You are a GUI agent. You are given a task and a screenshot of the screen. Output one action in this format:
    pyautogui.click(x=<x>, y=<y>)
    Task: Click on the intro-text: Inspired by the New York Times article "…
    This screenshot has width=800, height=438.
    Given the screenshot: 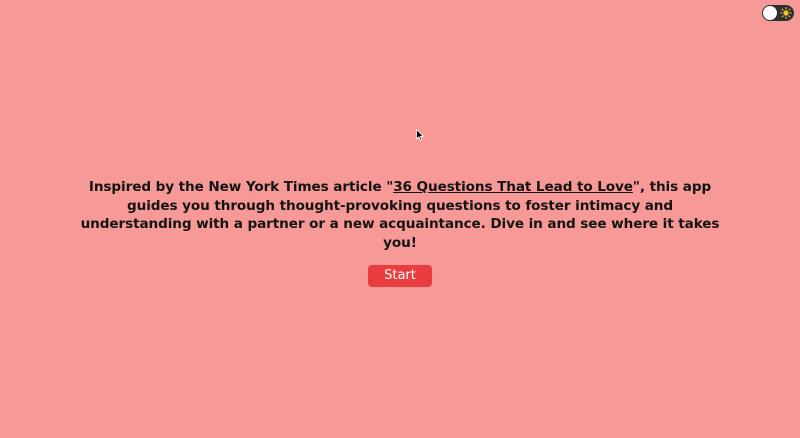 What is the action you would take?
    pyautogui.click(x=400, y=215)
    